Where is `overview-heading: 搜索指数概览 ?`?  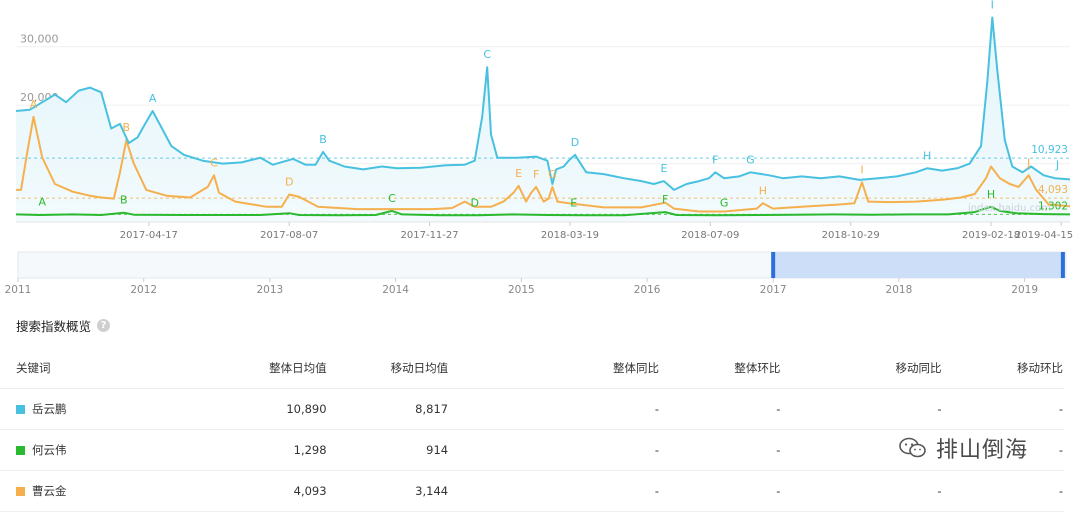 overview-heading: 搜索指数概览 ? is located at coordinates (63, 325).